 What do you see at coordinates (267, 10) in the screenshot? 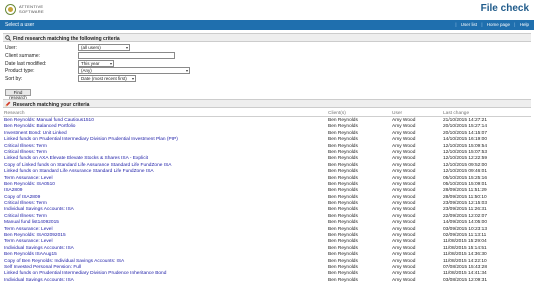
I see `app-header: ATTENTIVE SOFTWARE File check` at bounding box center [267, 10].